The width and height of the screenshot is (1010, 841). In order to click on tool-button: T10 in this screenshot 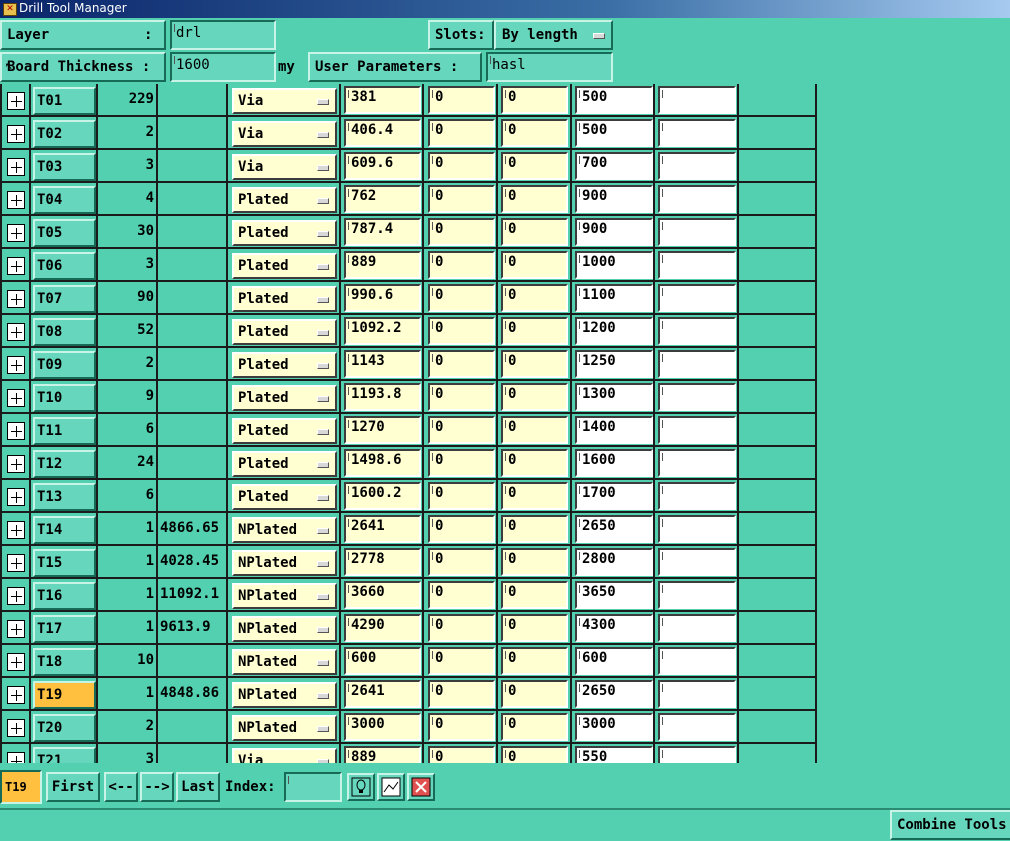, I will do `click(64, 398)`.